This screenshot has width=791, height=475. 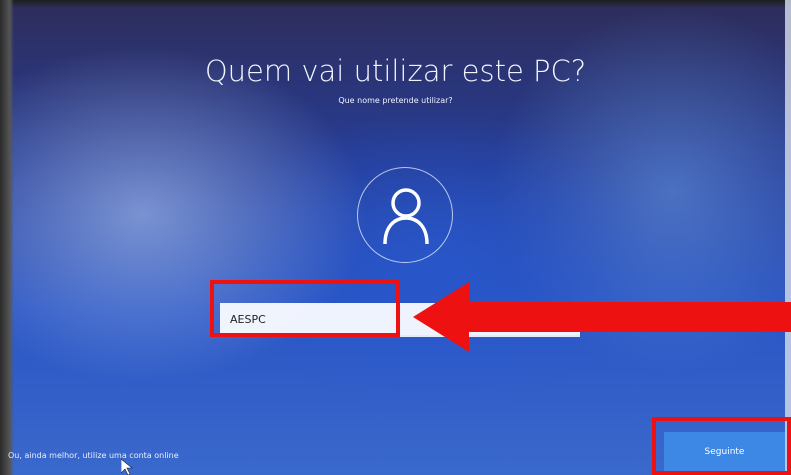 What do you see at coordinates (721, 446) in the screenshot?
I see `button-highlight-box` at bounding box center [721, 446].